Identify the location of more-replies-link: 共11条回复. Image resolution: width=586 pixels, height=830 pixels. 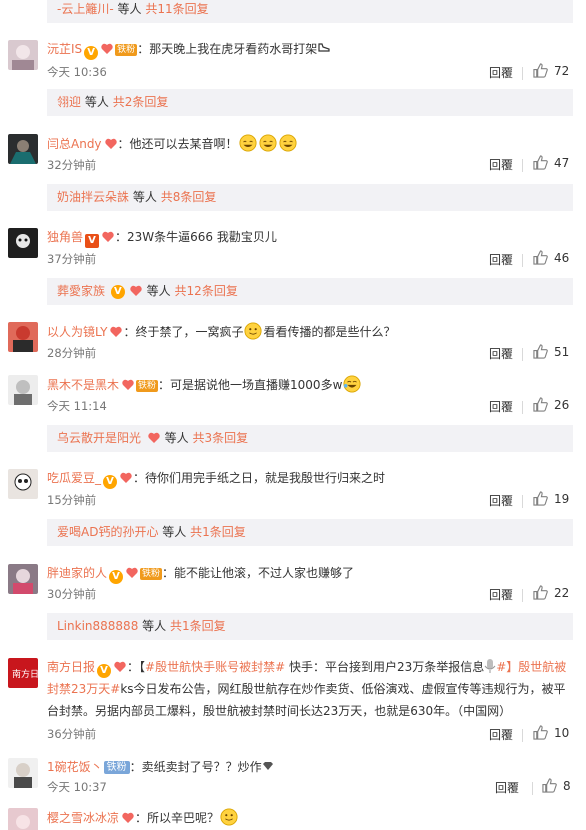
(176, 9).